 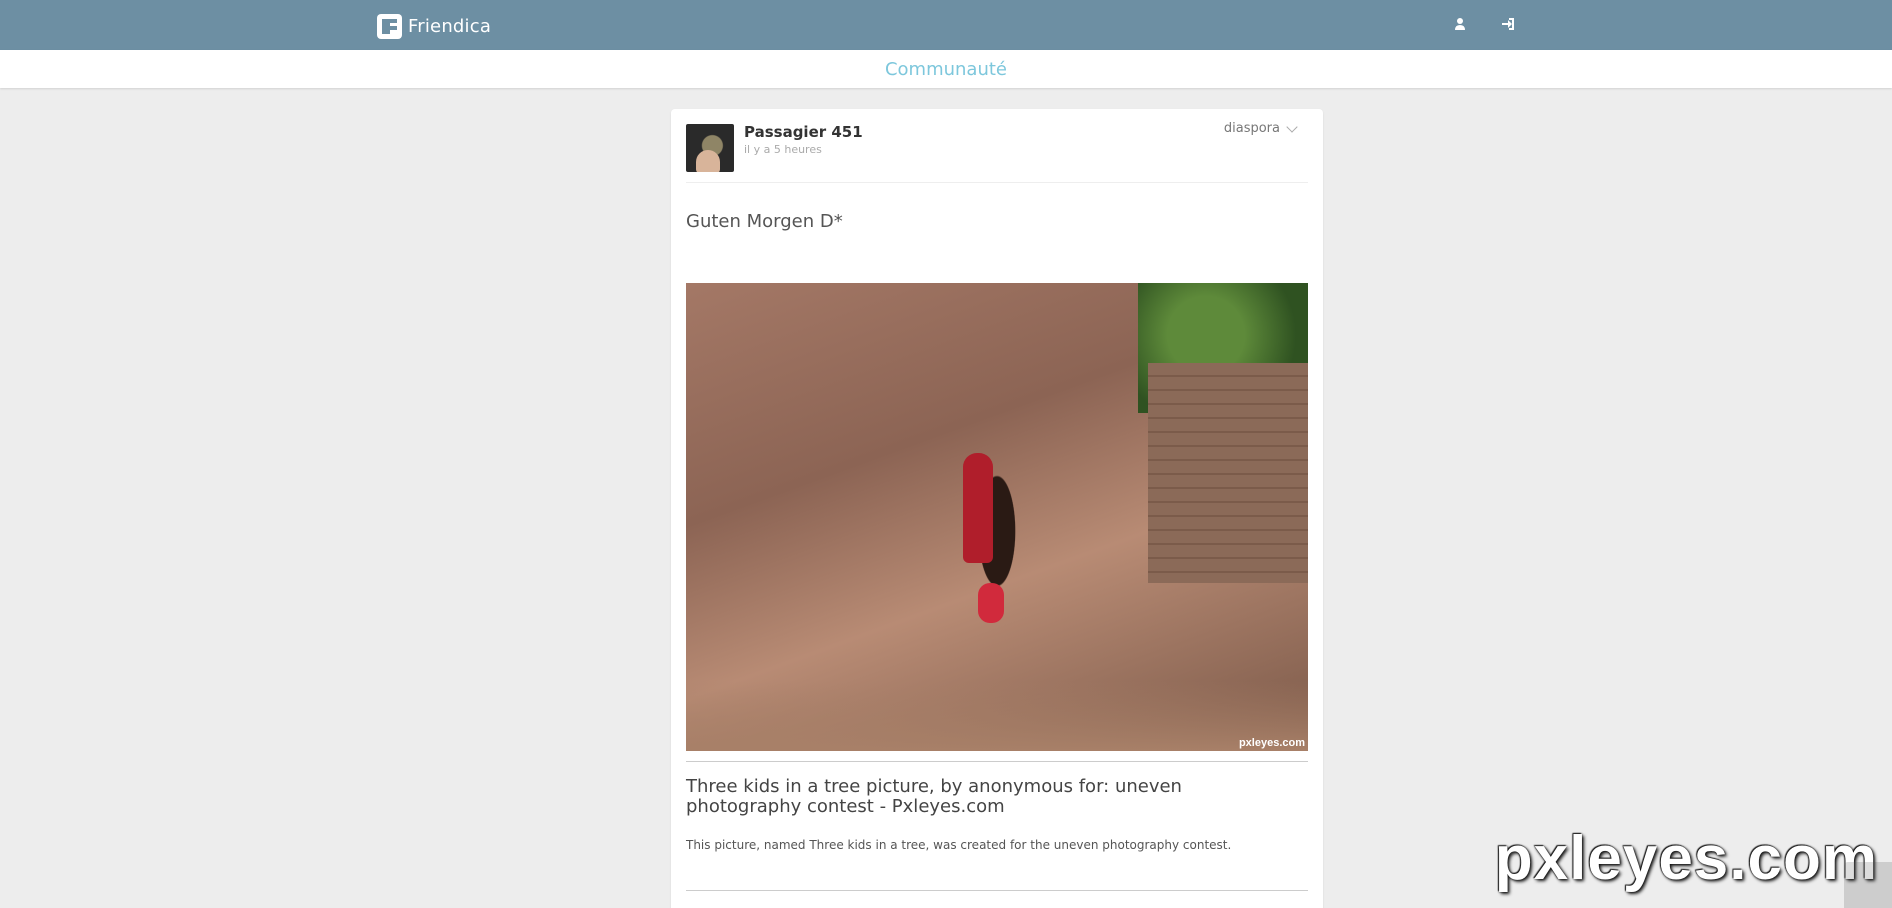 I want to click on user-plus-icon, so click(x=1460, y=24).